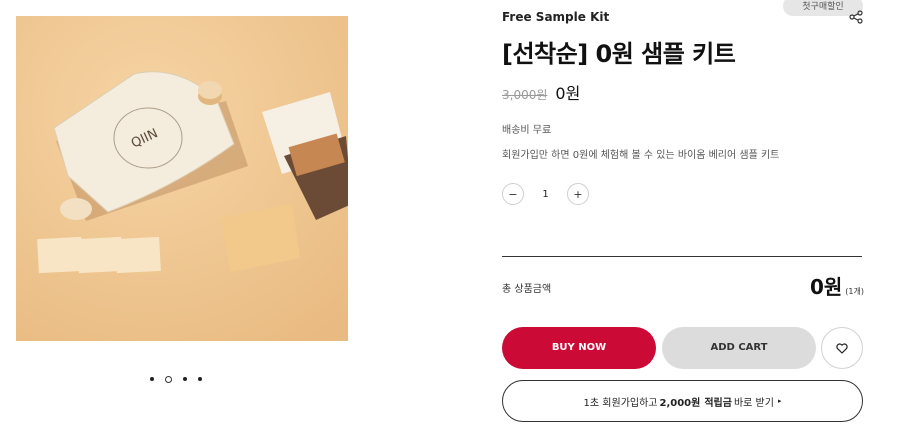  What do you see at coordinates (641, 155) in the screenshot?
I see `product-description: 회원가입만 하면 0원에 체험해 볼 수 있는 바이옴 베리어 샘플 키트` at bounding box center [641, 155].